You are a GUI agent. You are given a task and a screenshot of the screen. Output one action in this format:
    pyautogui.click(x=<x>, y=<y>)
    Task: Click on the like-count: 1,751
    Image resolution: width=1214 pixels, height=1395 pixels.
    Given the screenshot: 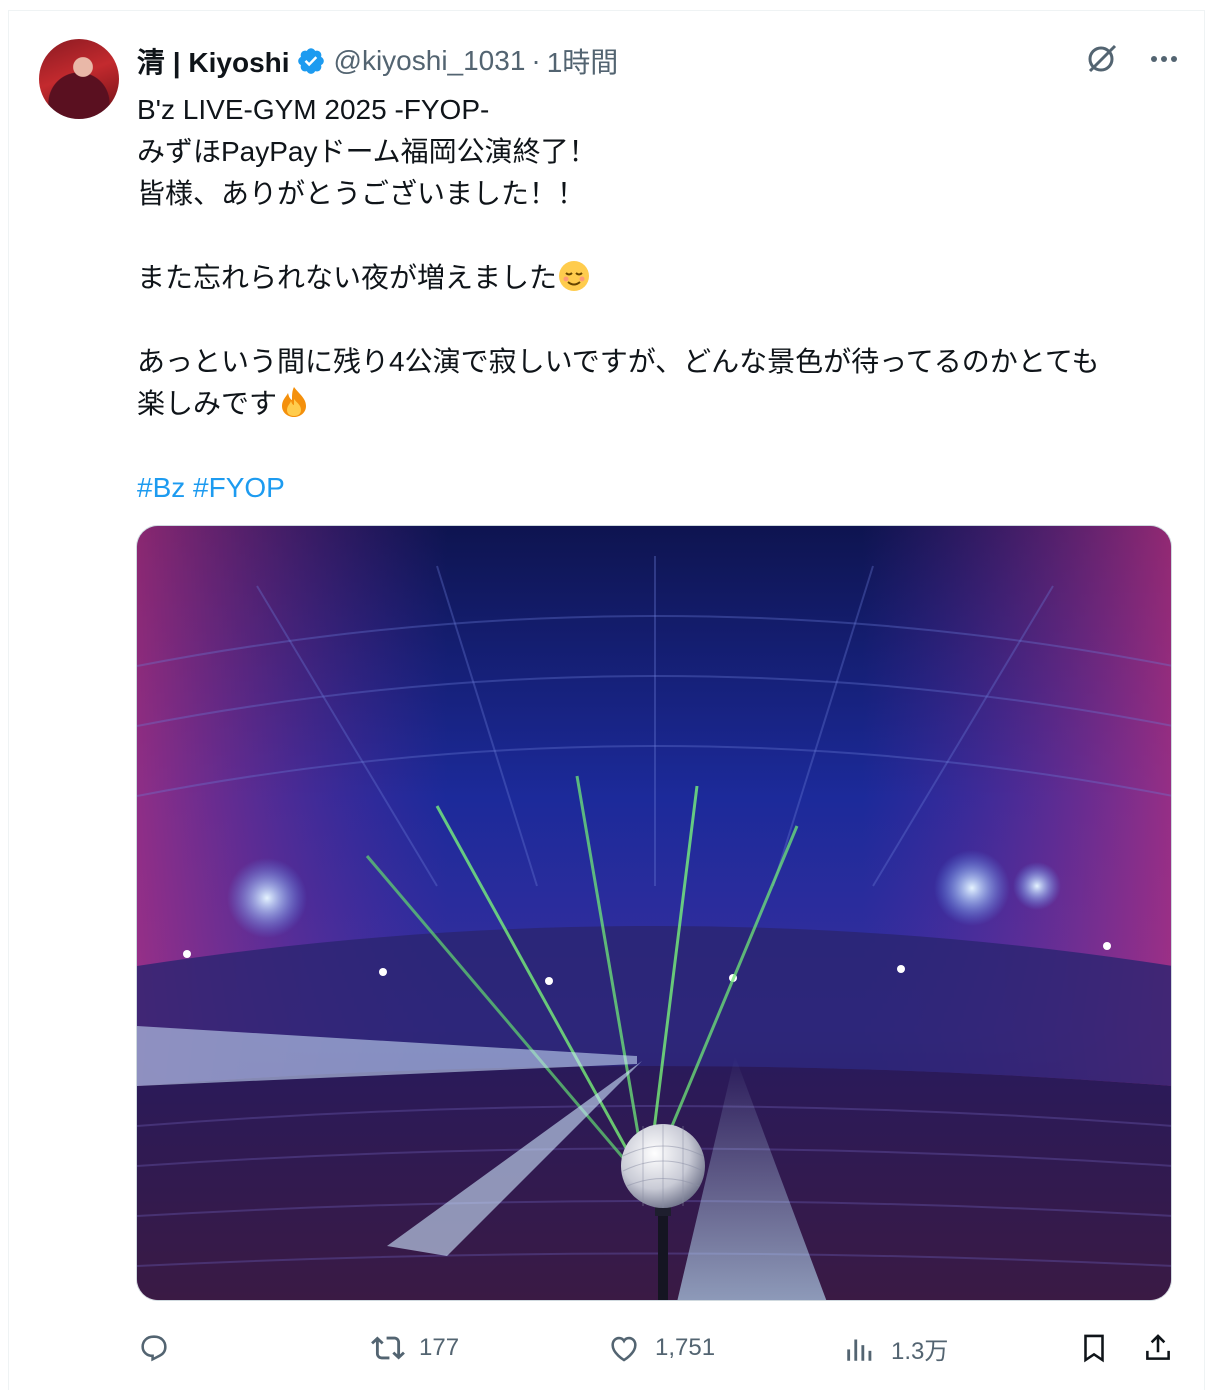 What is the action you would take?
    pyautogui.click(x=685, y=1347)
    